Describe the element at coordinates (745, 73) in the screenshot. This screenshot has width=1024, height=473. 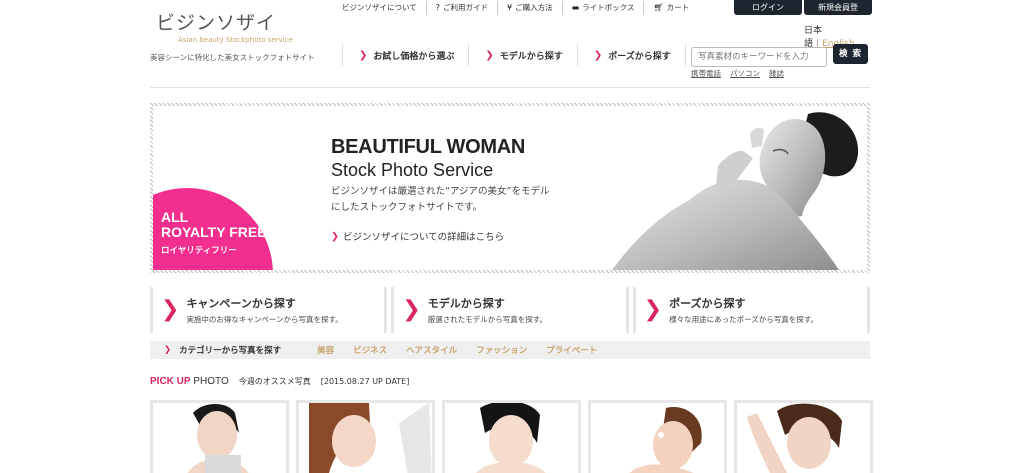
I see `keyword-pc: パソコン` at that location.